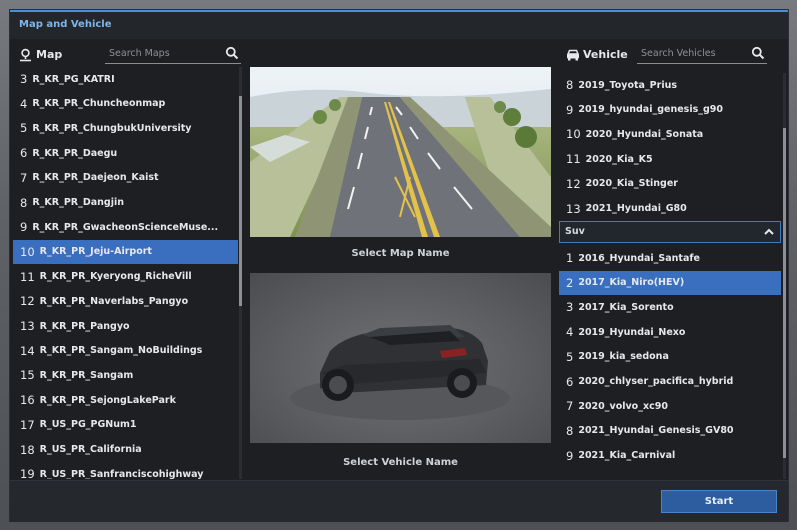 The height and width of the screenshot is (530, 797). I want to click on item-number: 19, so click(27, 473).